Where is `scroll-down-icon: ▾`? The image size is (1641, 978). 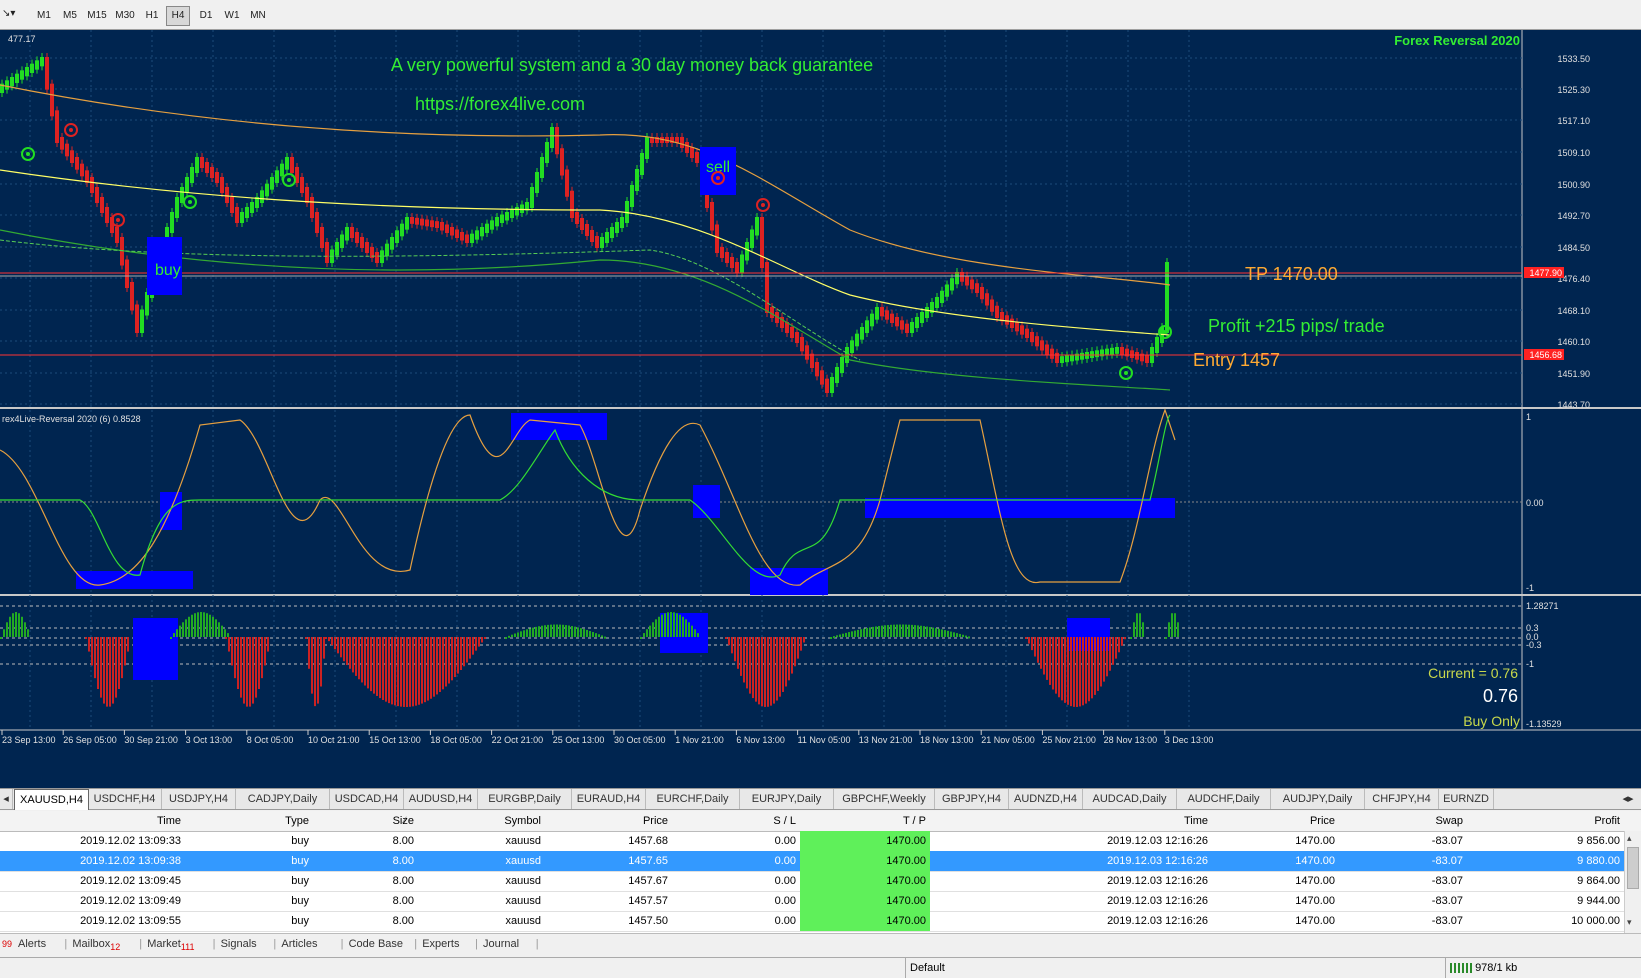
scroll-down-icon: ▾ is located at coordinates (1629, 922).